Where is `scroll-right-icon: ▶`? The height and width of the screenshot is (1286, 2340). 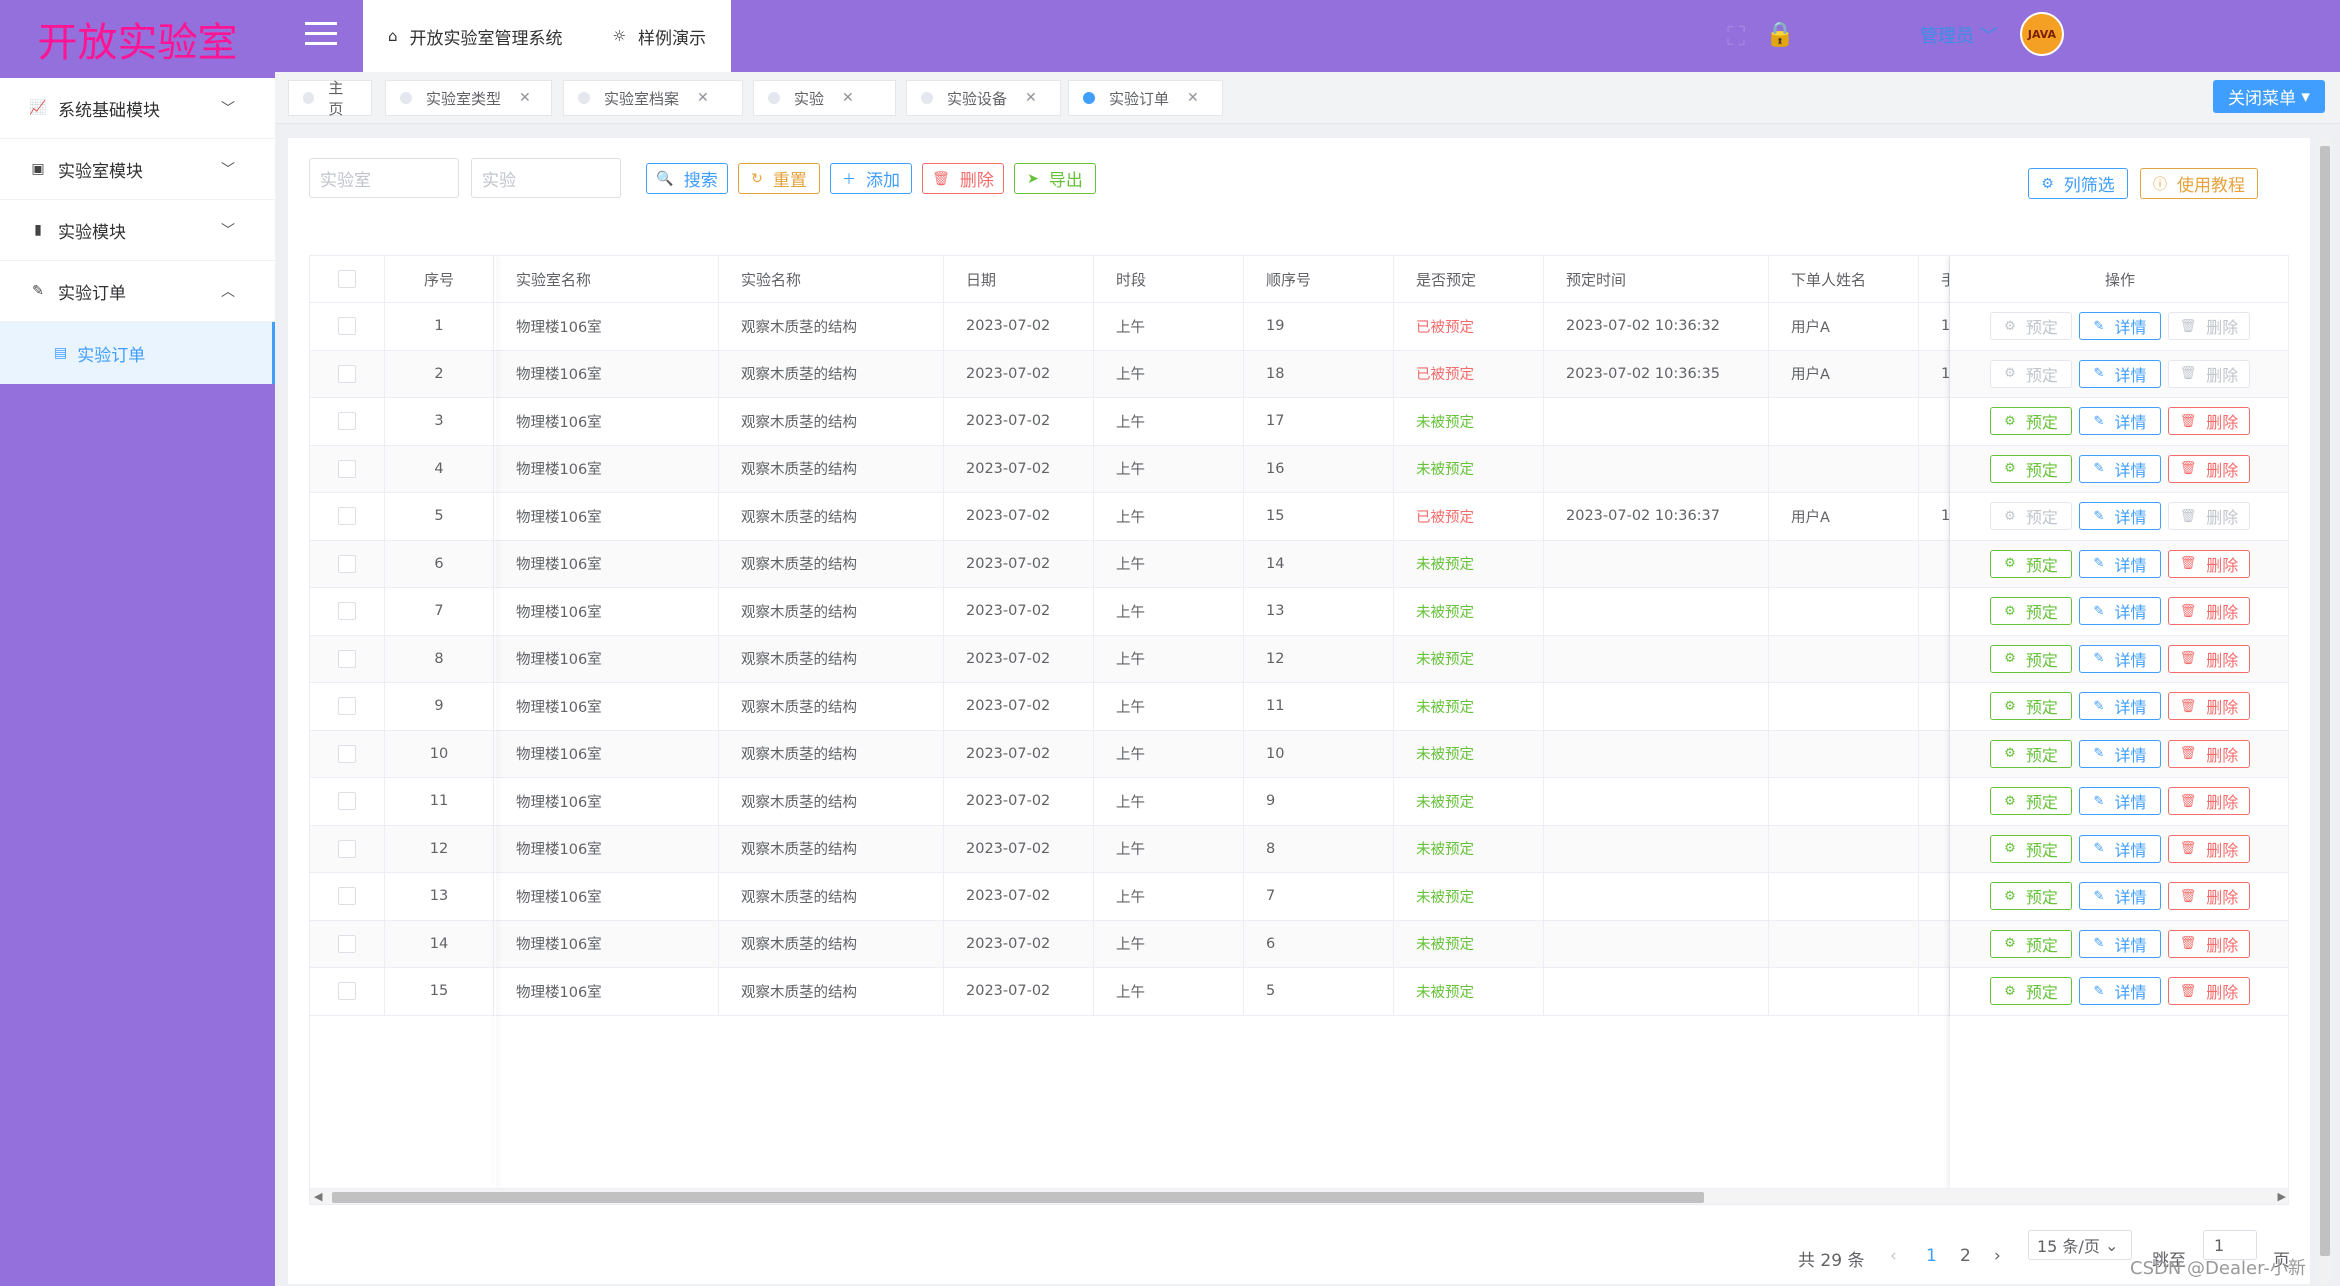
scroll-right-icon: ▶ is located at coordinates (2282, 1196).